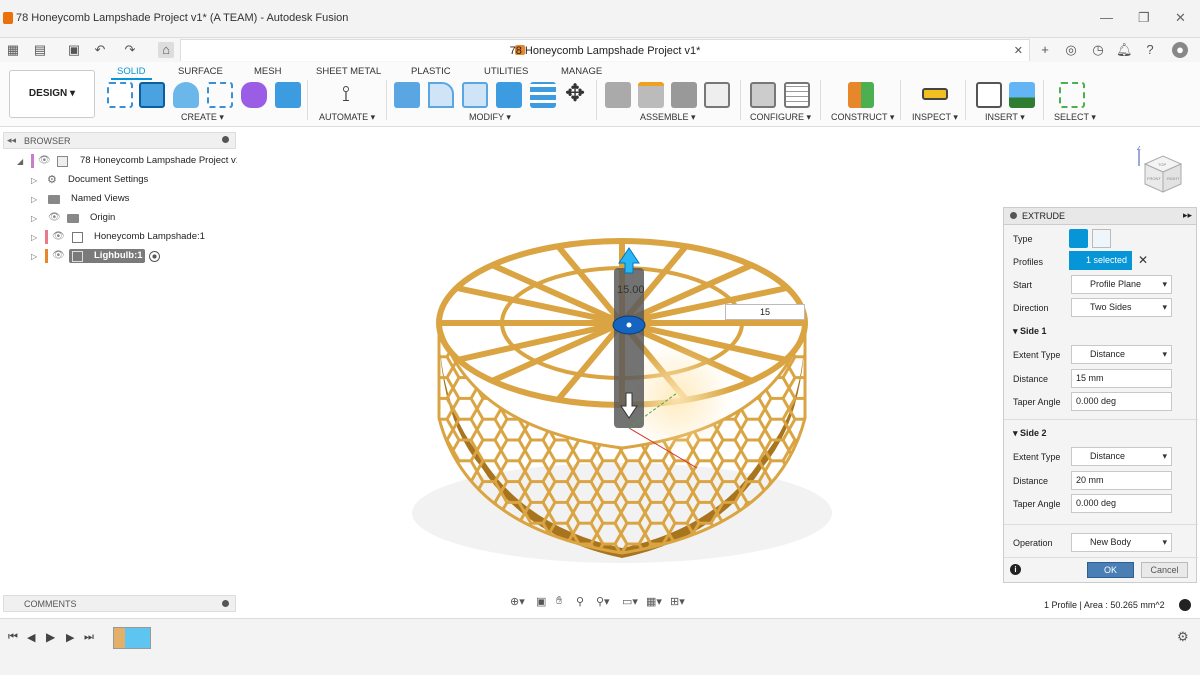  I want to click on go-to-start-icon: ⏮, so click(13, 637).